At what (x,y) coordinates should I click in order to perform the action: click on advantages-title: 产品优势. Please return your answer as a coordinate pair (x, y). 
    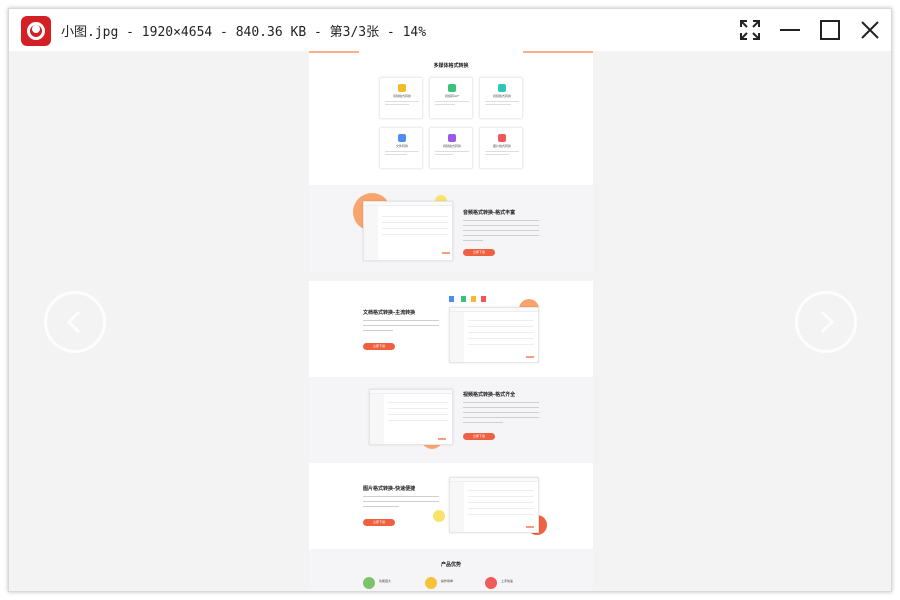
    Looking at the image, I should click on (450, 565).